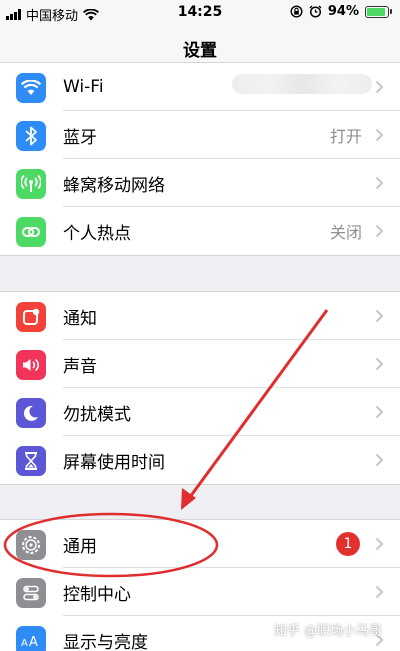 The image size is (400, 651). I want to click on annotation-arrow-line, so click(258, 403).